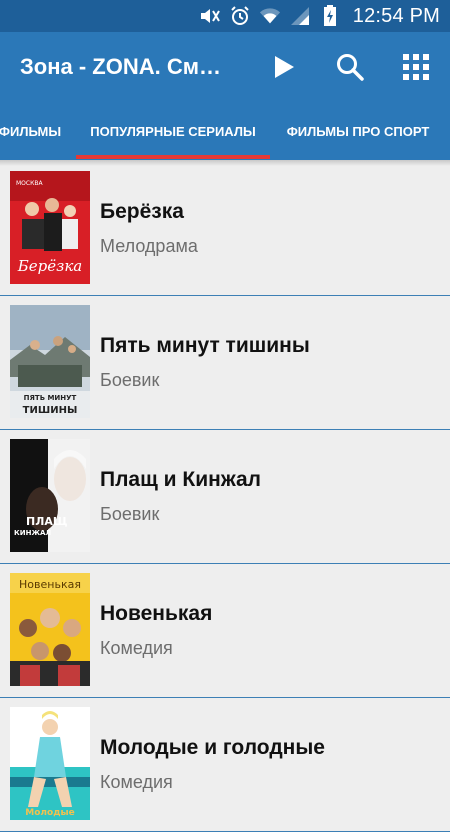  I want to click on svg-text: Молодые, so click(49, 813).